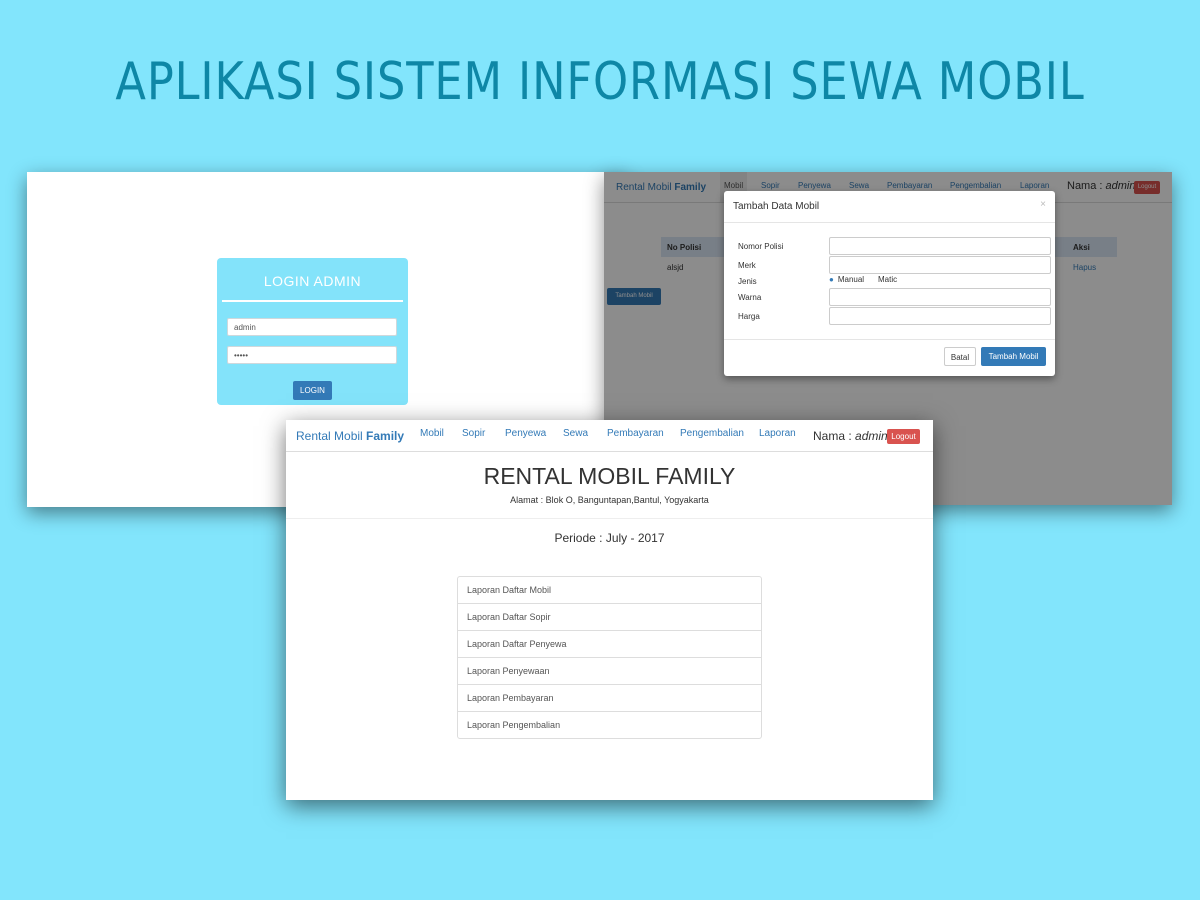 The height and width of the screenshot is (900, 1200). Describe the element at coordinates (761, 246) in the screenshot. I see `label-nomor-polisi: Nomor Polisi` at that location.